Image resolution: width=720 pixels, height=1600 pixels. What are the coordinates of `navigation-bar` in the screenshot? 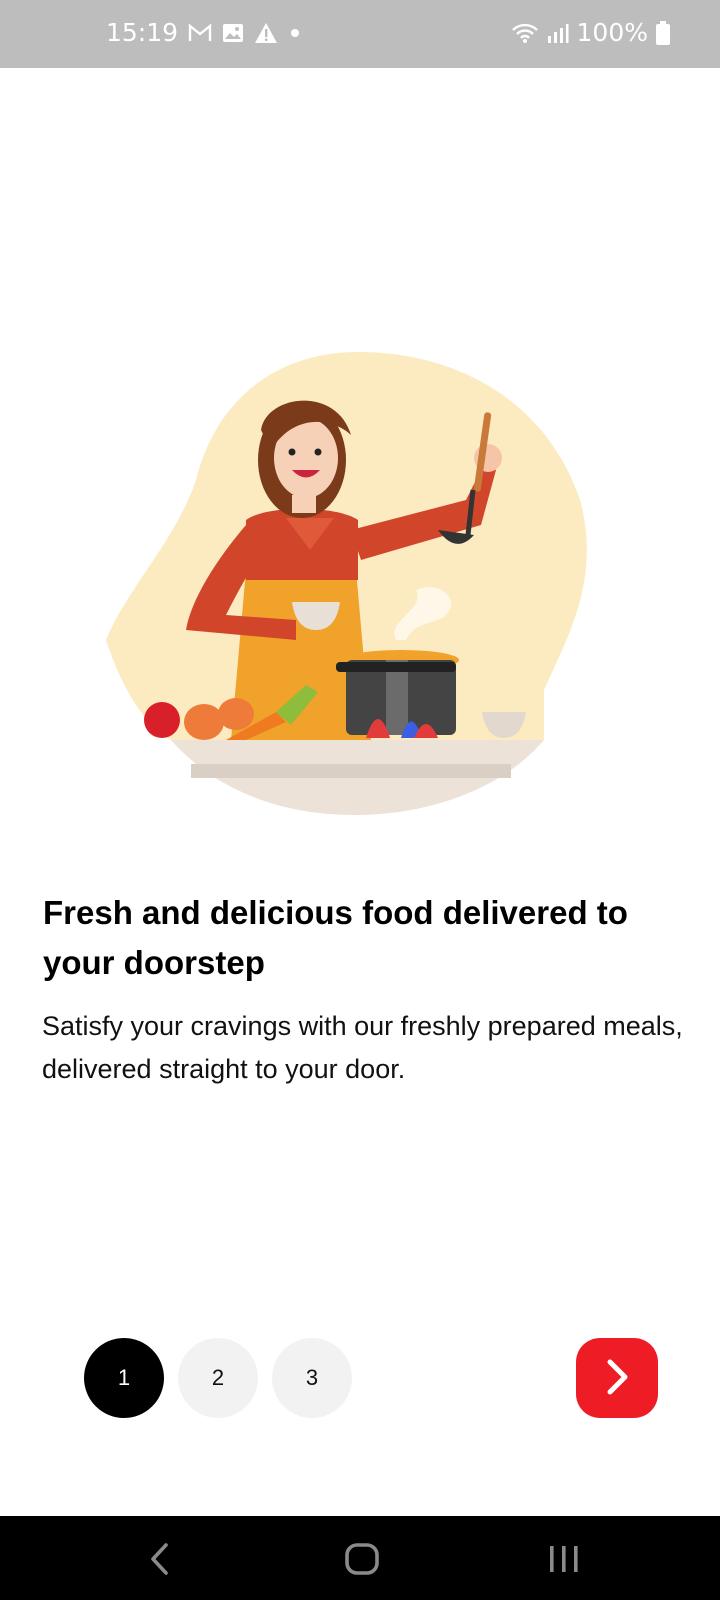 It's located at (360, 1558).